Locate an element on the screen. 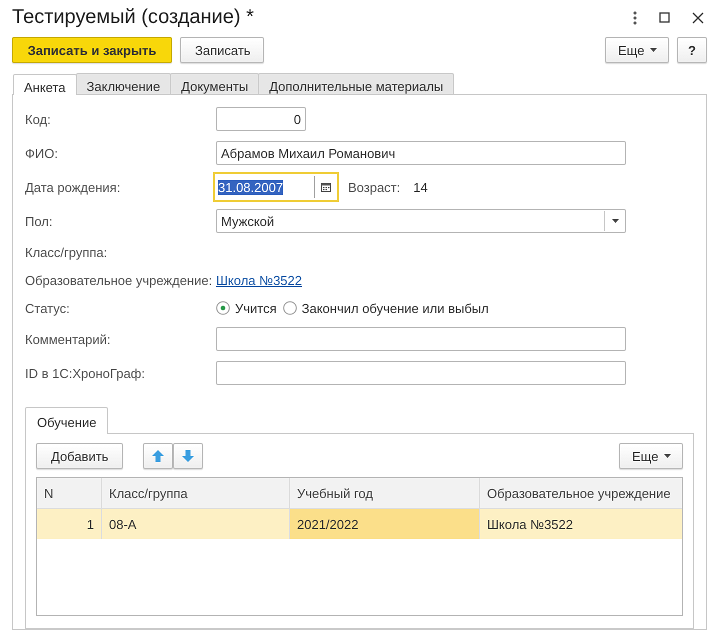 The width and height of the screenshot is (719, 638). input-field: Абрамов Михаил Романович is located at coordinates (421, 153).